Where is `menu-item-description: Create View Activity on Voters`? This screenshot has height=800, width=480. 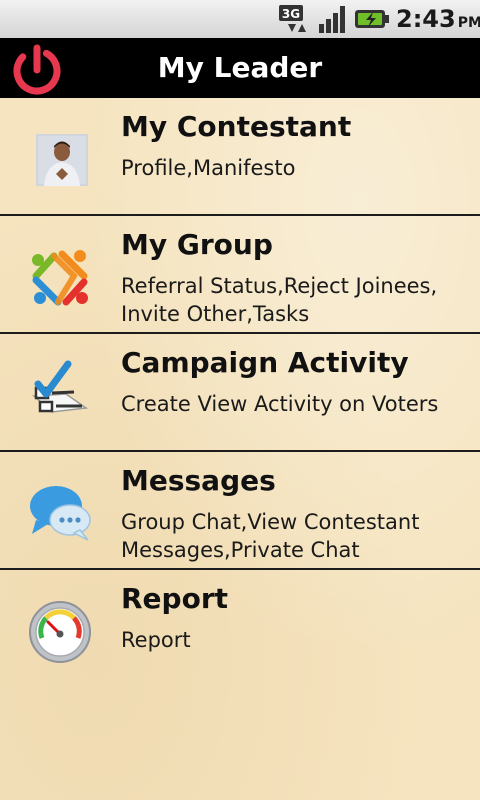
menu-item-description: Create View Activity on Voters is located at coordinates (280, 404).